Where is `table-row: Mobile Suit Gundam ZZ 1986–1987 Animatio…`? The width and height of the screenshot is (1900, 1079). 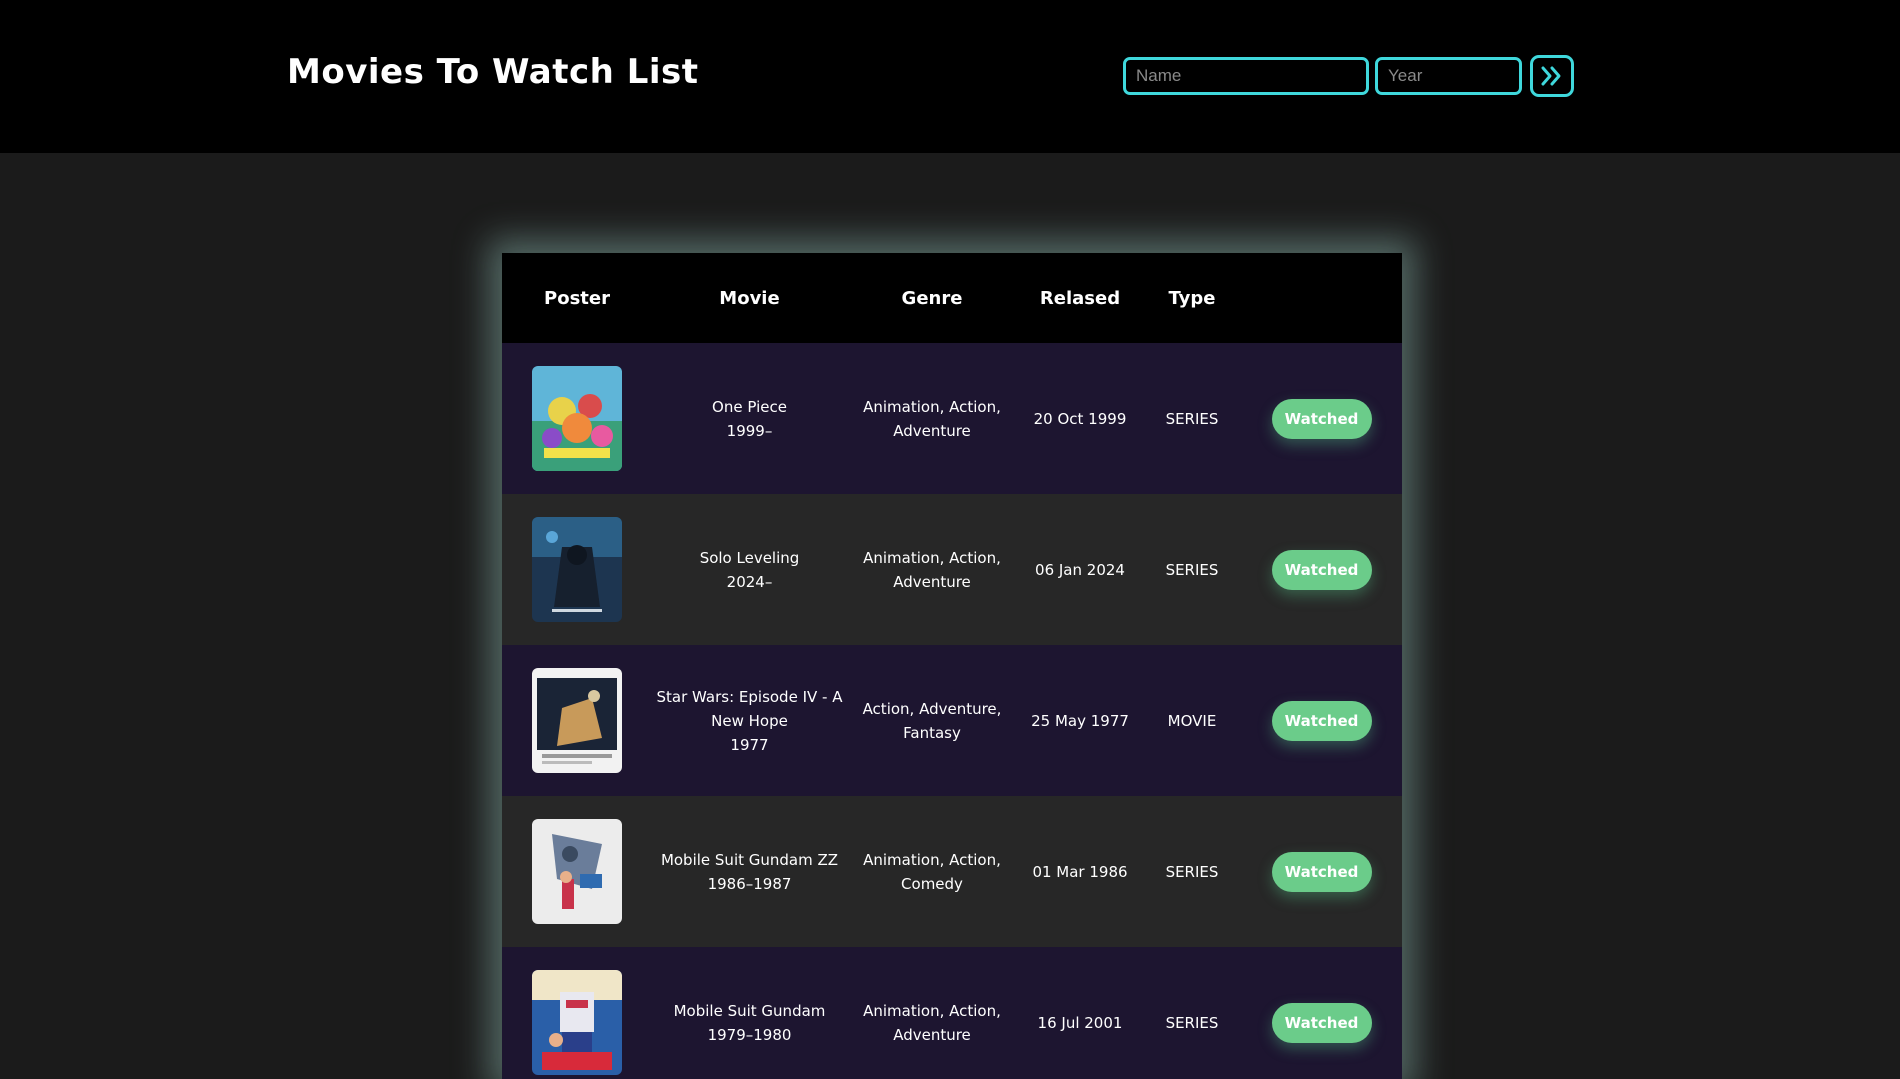 table-row: Mobile Suit Gundam ZZ 1986–1987 Animatio… is located at coordinates (952, 871).